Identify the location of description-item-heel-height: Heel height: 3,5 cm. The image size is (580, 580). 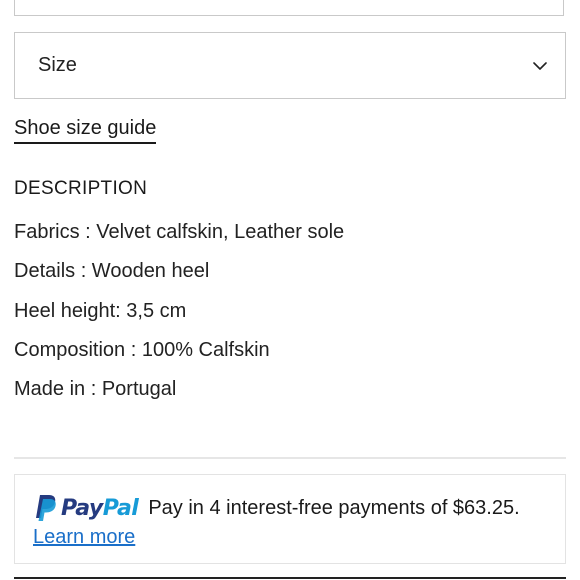
(100, 310).